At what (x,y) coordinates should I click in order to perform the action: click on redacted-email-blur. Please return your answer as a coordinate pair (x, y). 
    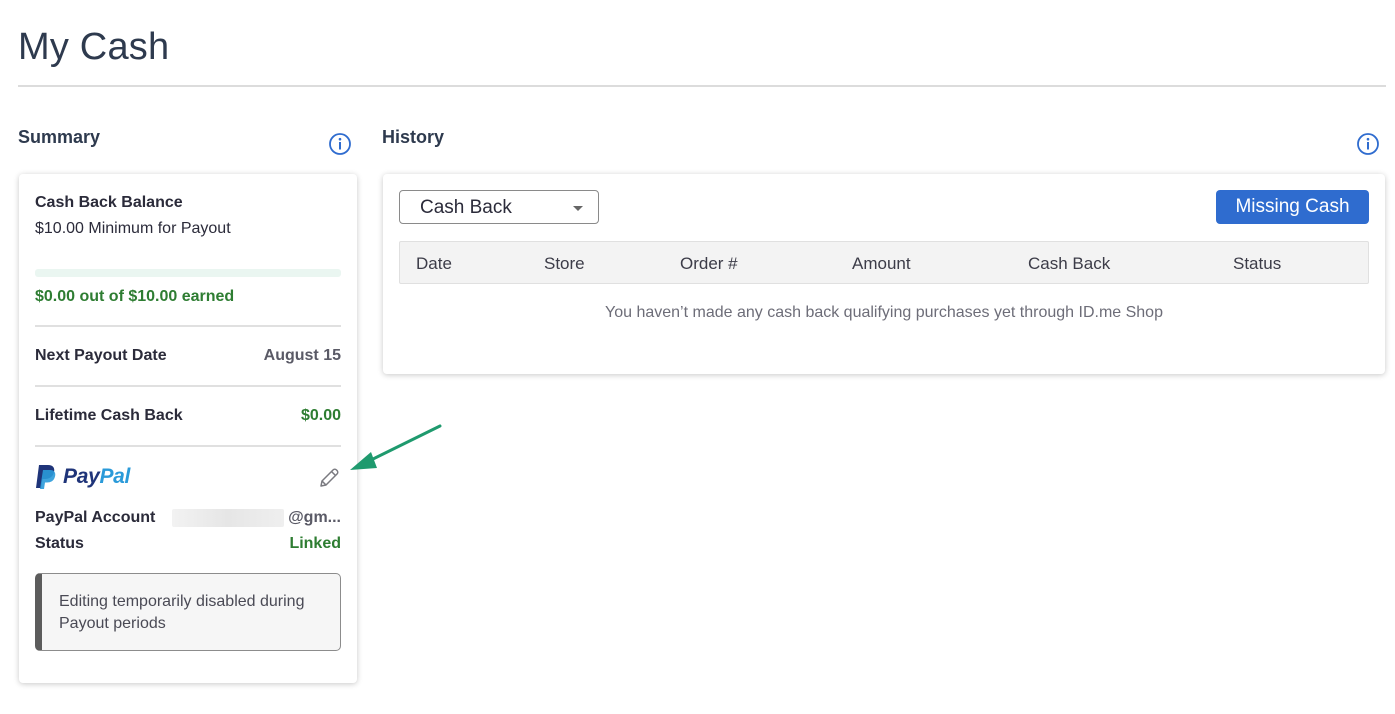
    Looking at the image, I should click on (228, 518).